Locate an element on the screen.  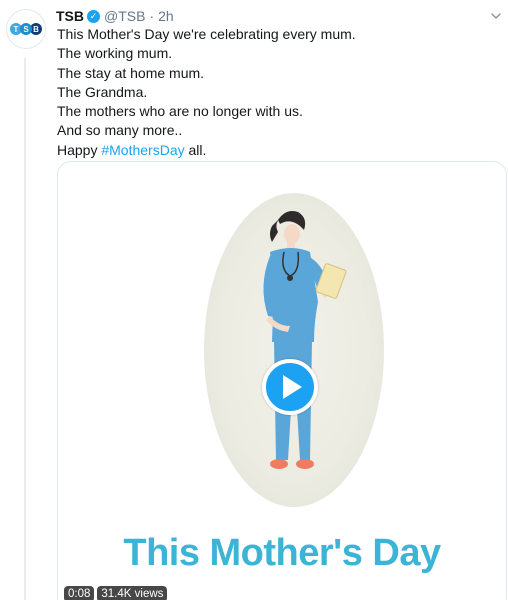
verified-badge-icon: ✓ is located at coordinates (93, 16).